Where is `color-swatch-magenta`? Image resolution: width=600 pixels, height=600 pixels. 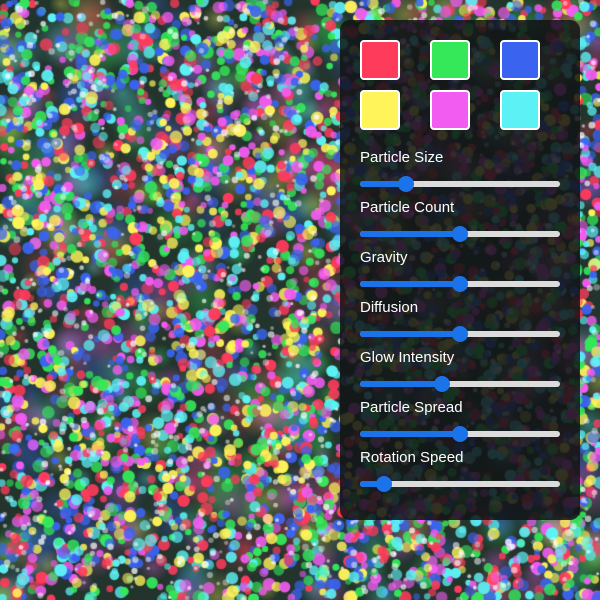
color-swatch-magenta is located at coordinates (450, 110).